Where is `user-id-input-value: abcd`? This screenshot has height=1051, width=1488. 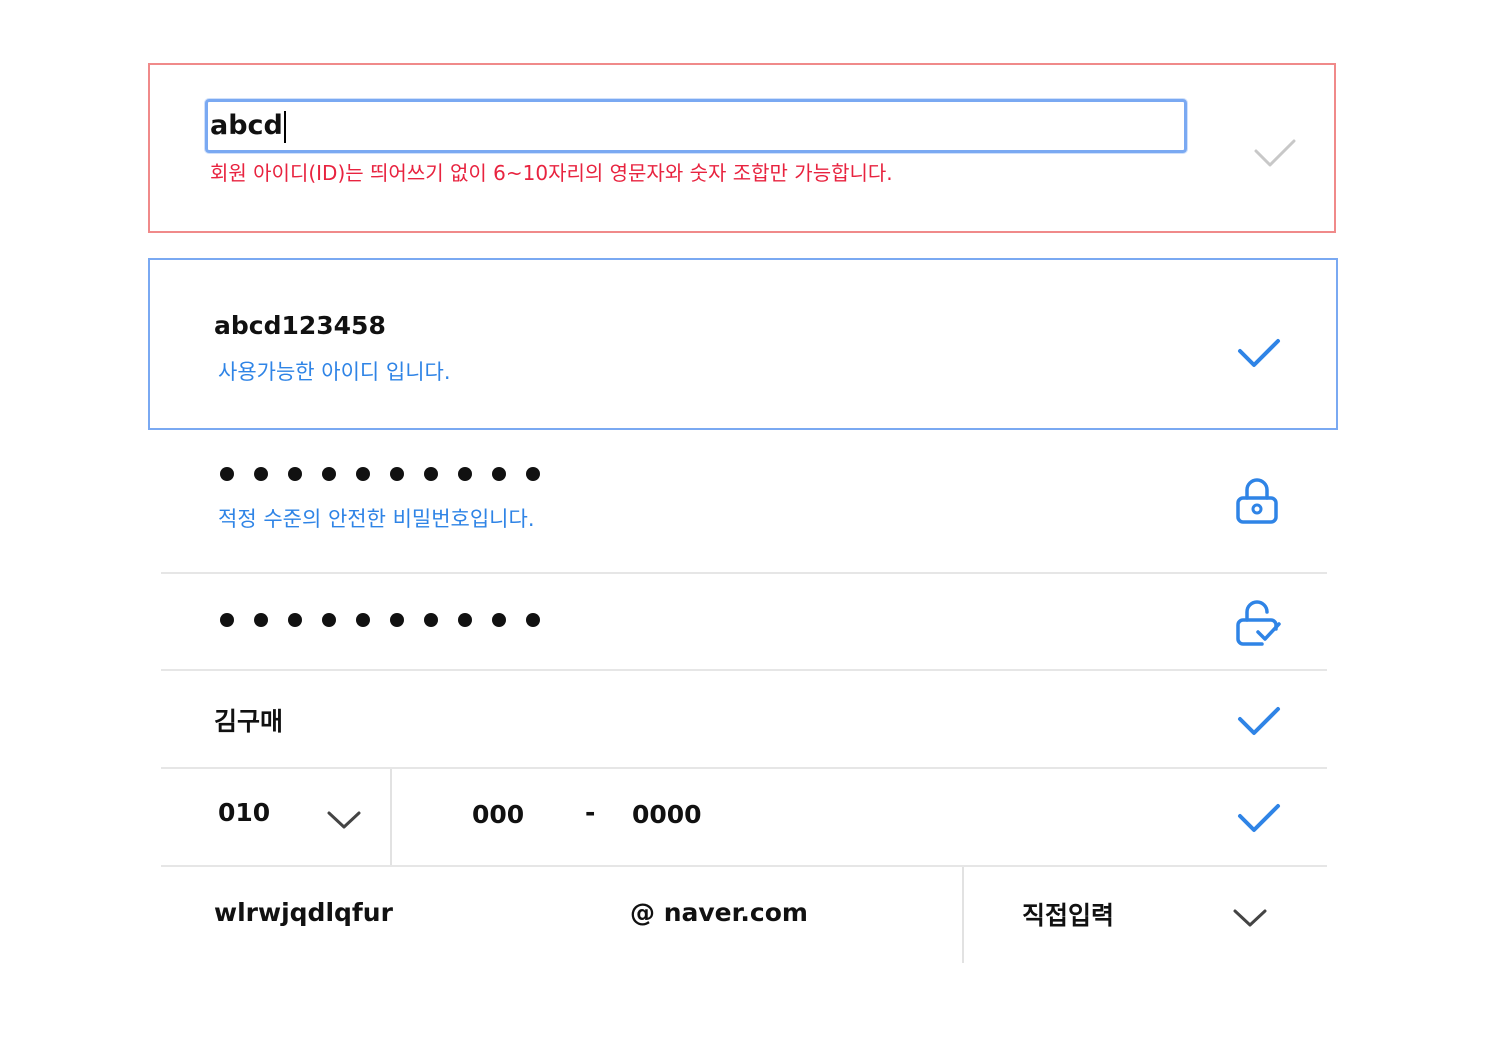 user-id-input-value: abcd is located at coordinates (246, 125).